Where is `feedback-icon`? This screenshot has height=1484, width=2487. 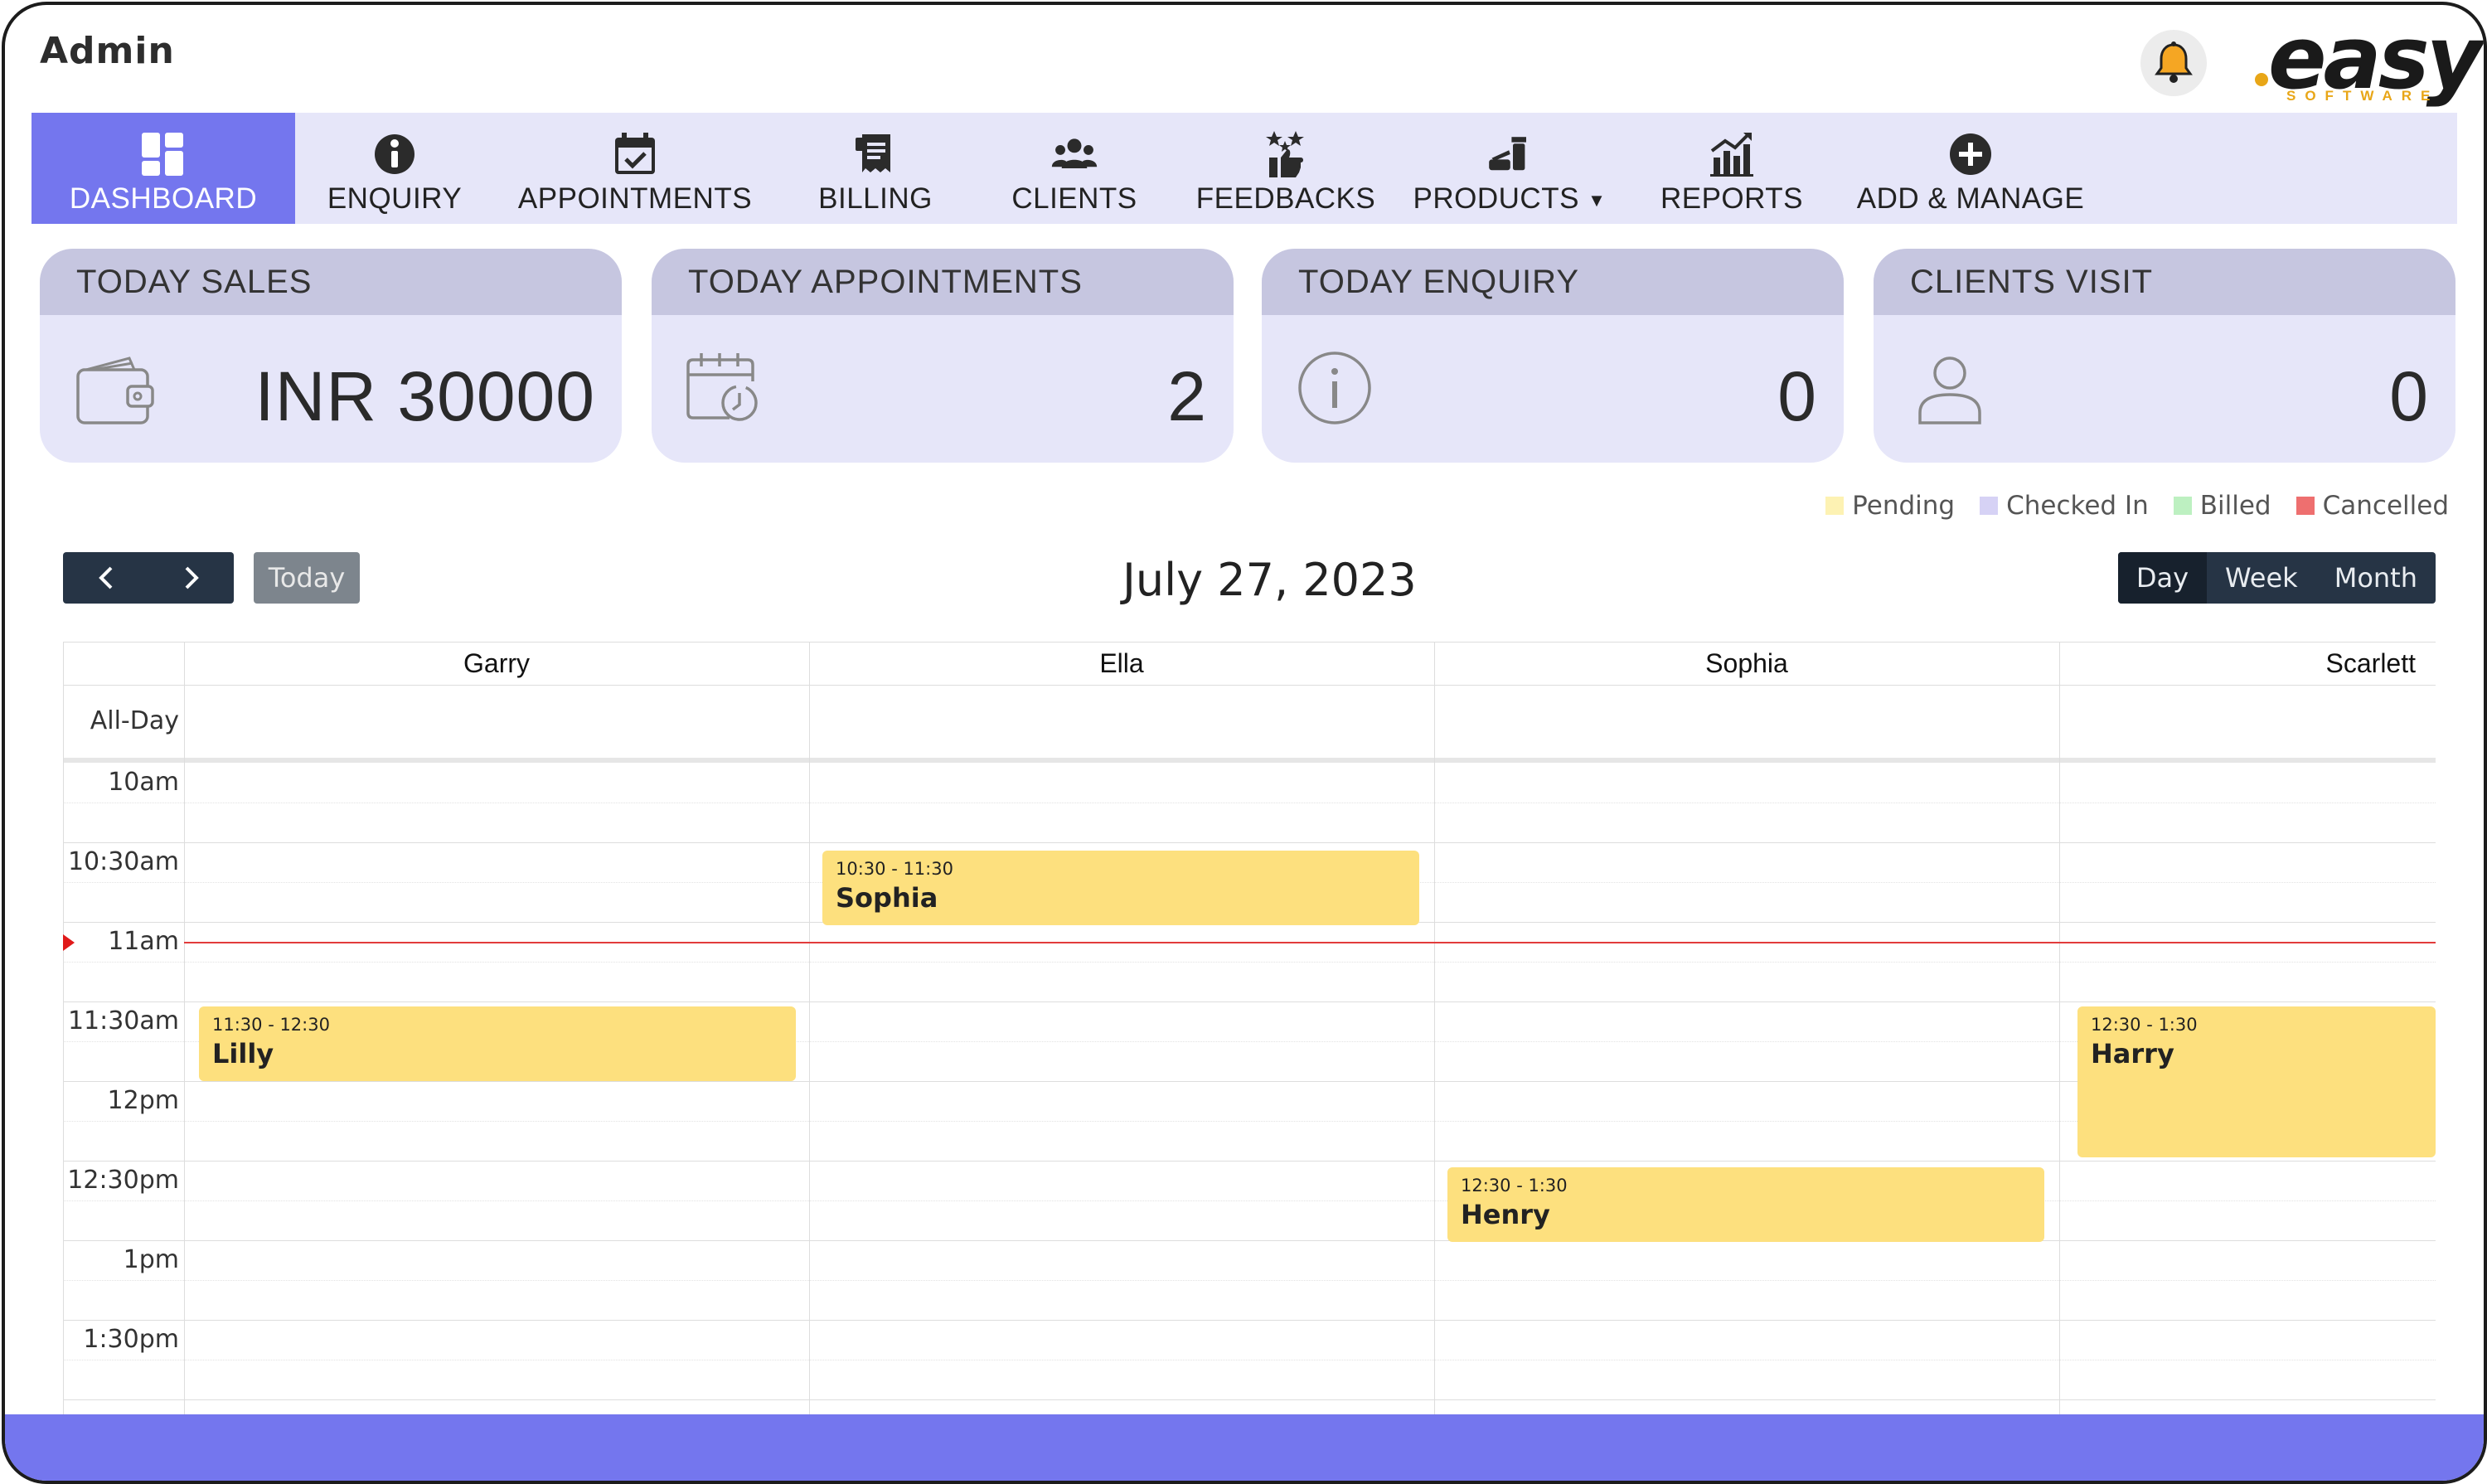
feedback-icon is located at coordinates (1286, 154).